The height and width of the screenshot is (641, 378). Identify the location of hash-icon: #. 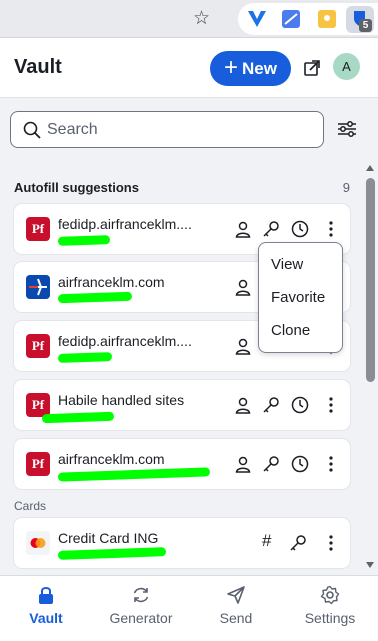
(266, 541).